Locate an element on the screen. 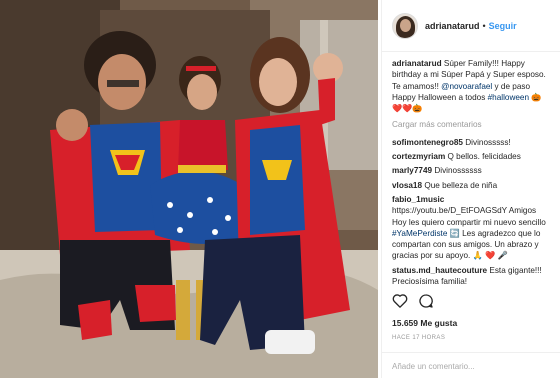  action-bar is located at coordinates (413, 303).